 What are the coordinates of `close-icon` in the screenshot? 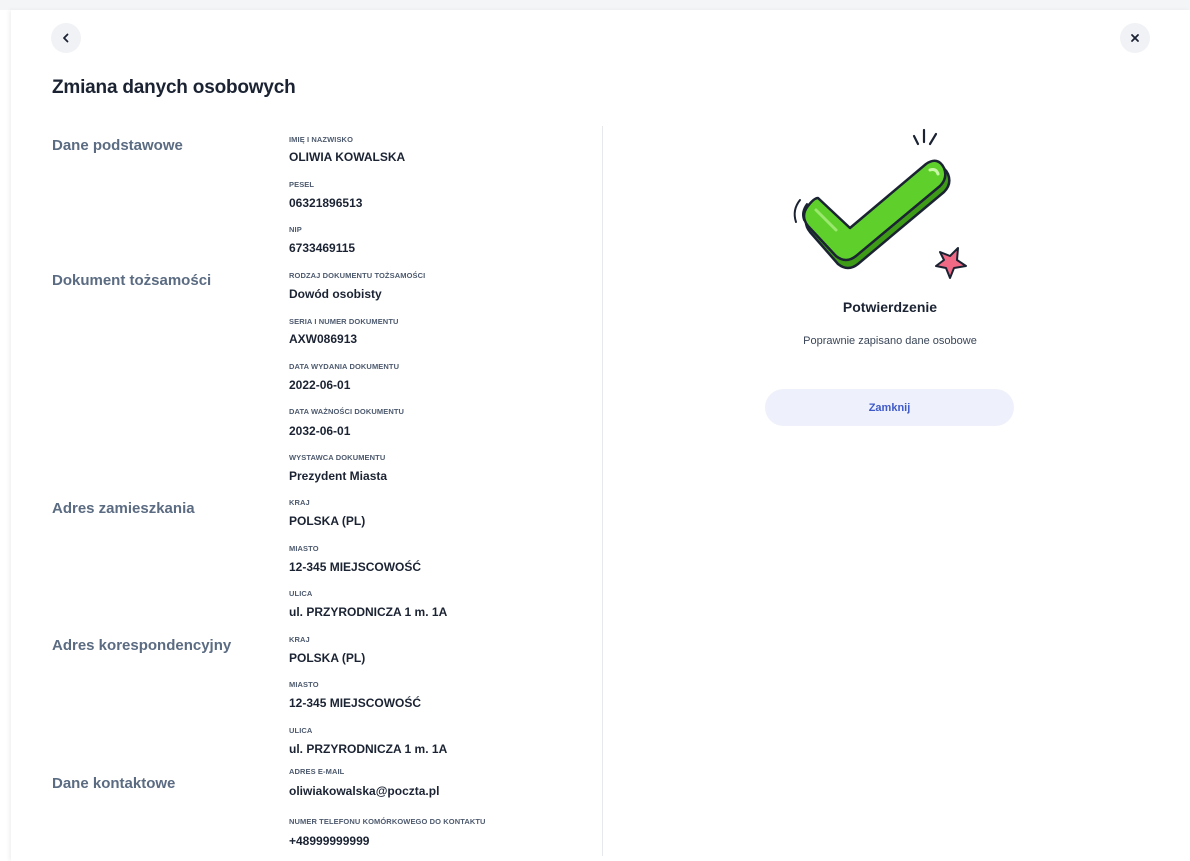 It's located at (1135, 38).